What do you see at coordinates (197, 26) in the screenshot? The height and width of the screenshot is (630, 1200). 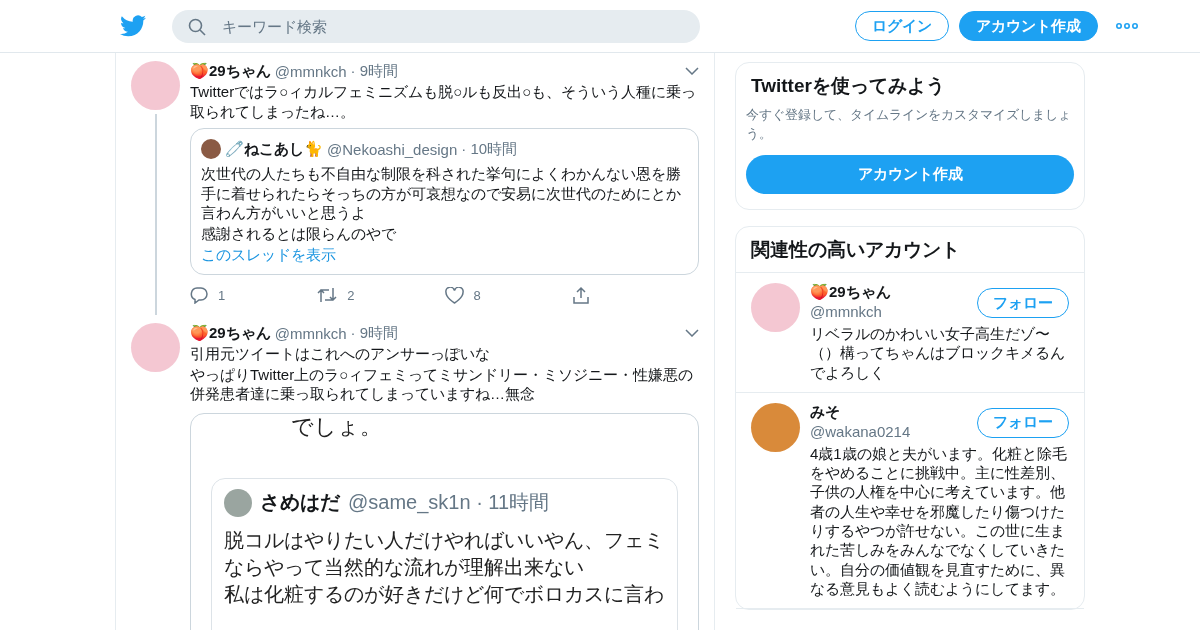 I see `search-icon` at bounding box center [197, 26].